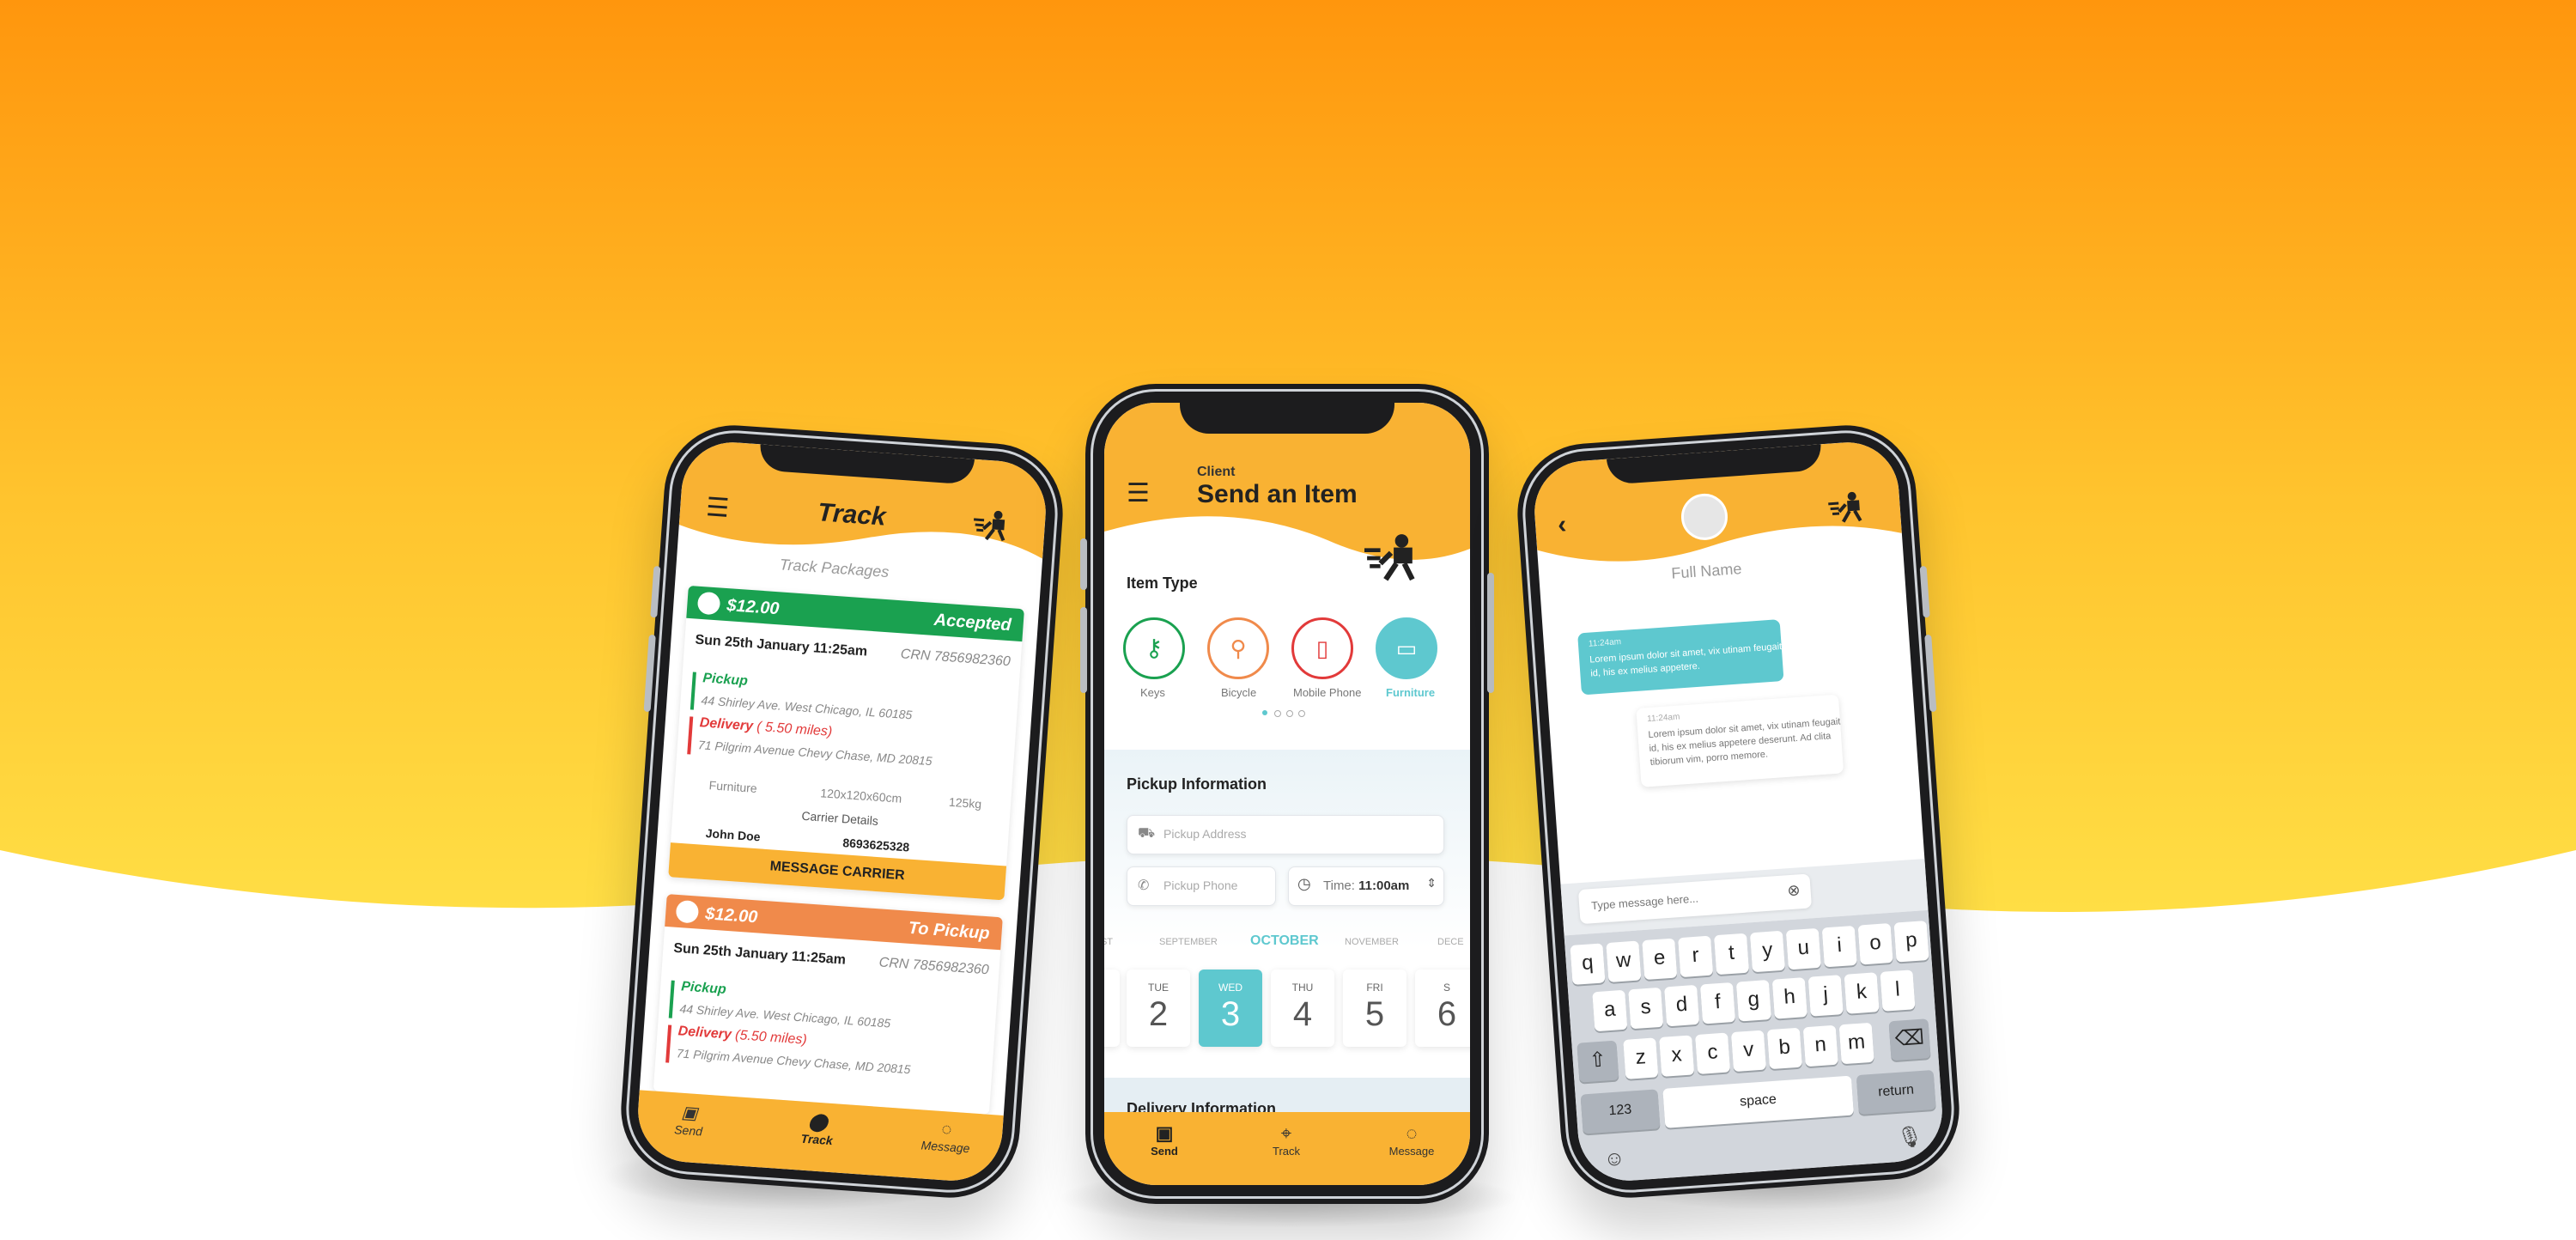 Image resolution: width=2576 pixels, height=1240 pixels. I want to click on key-m: m, so click(1856, 1043).